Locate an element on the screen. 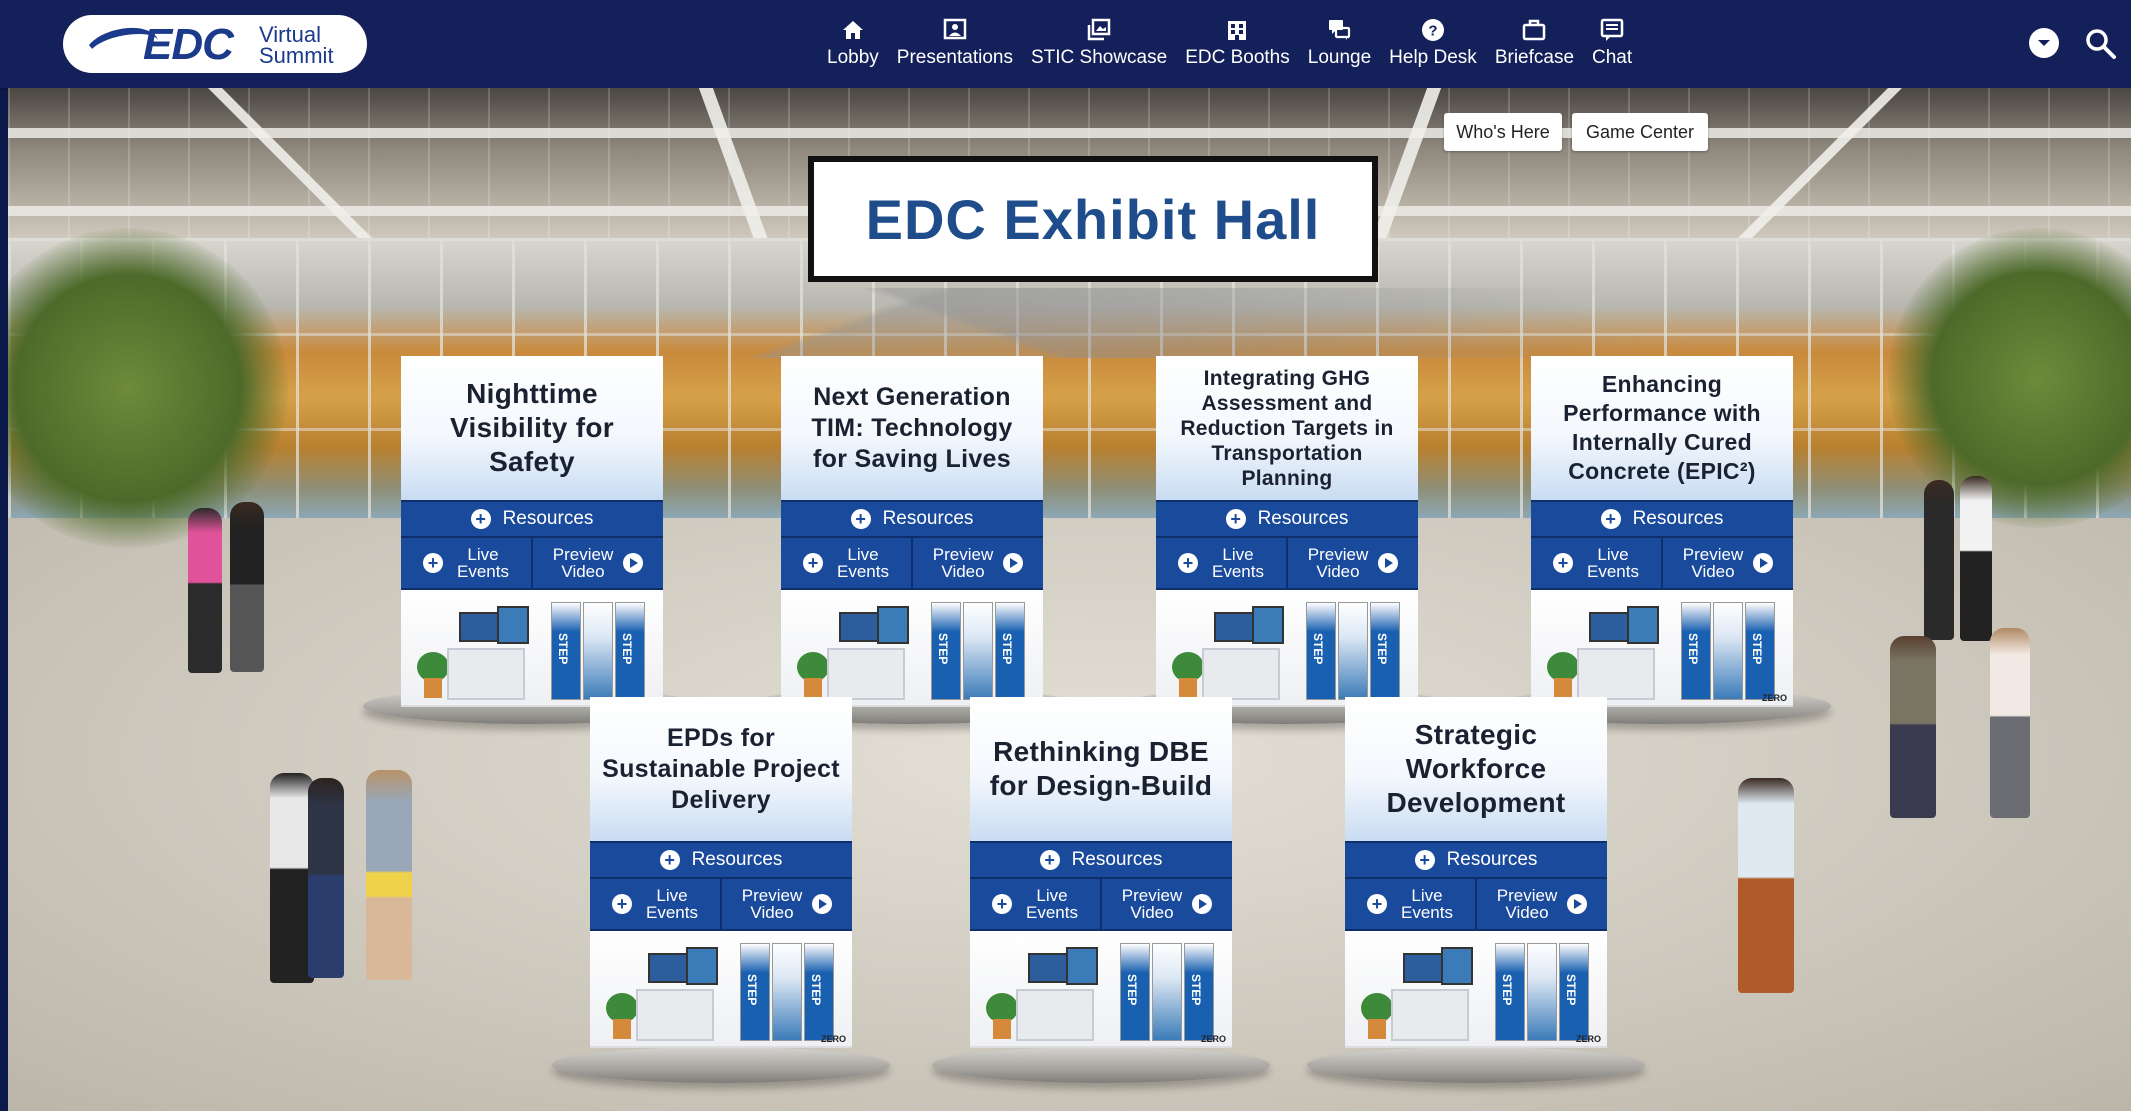 The height and width of the screenshot is (1111, 2131). hall-sign: EDC Exhibit Hall is located at coordinates (1093, 219).